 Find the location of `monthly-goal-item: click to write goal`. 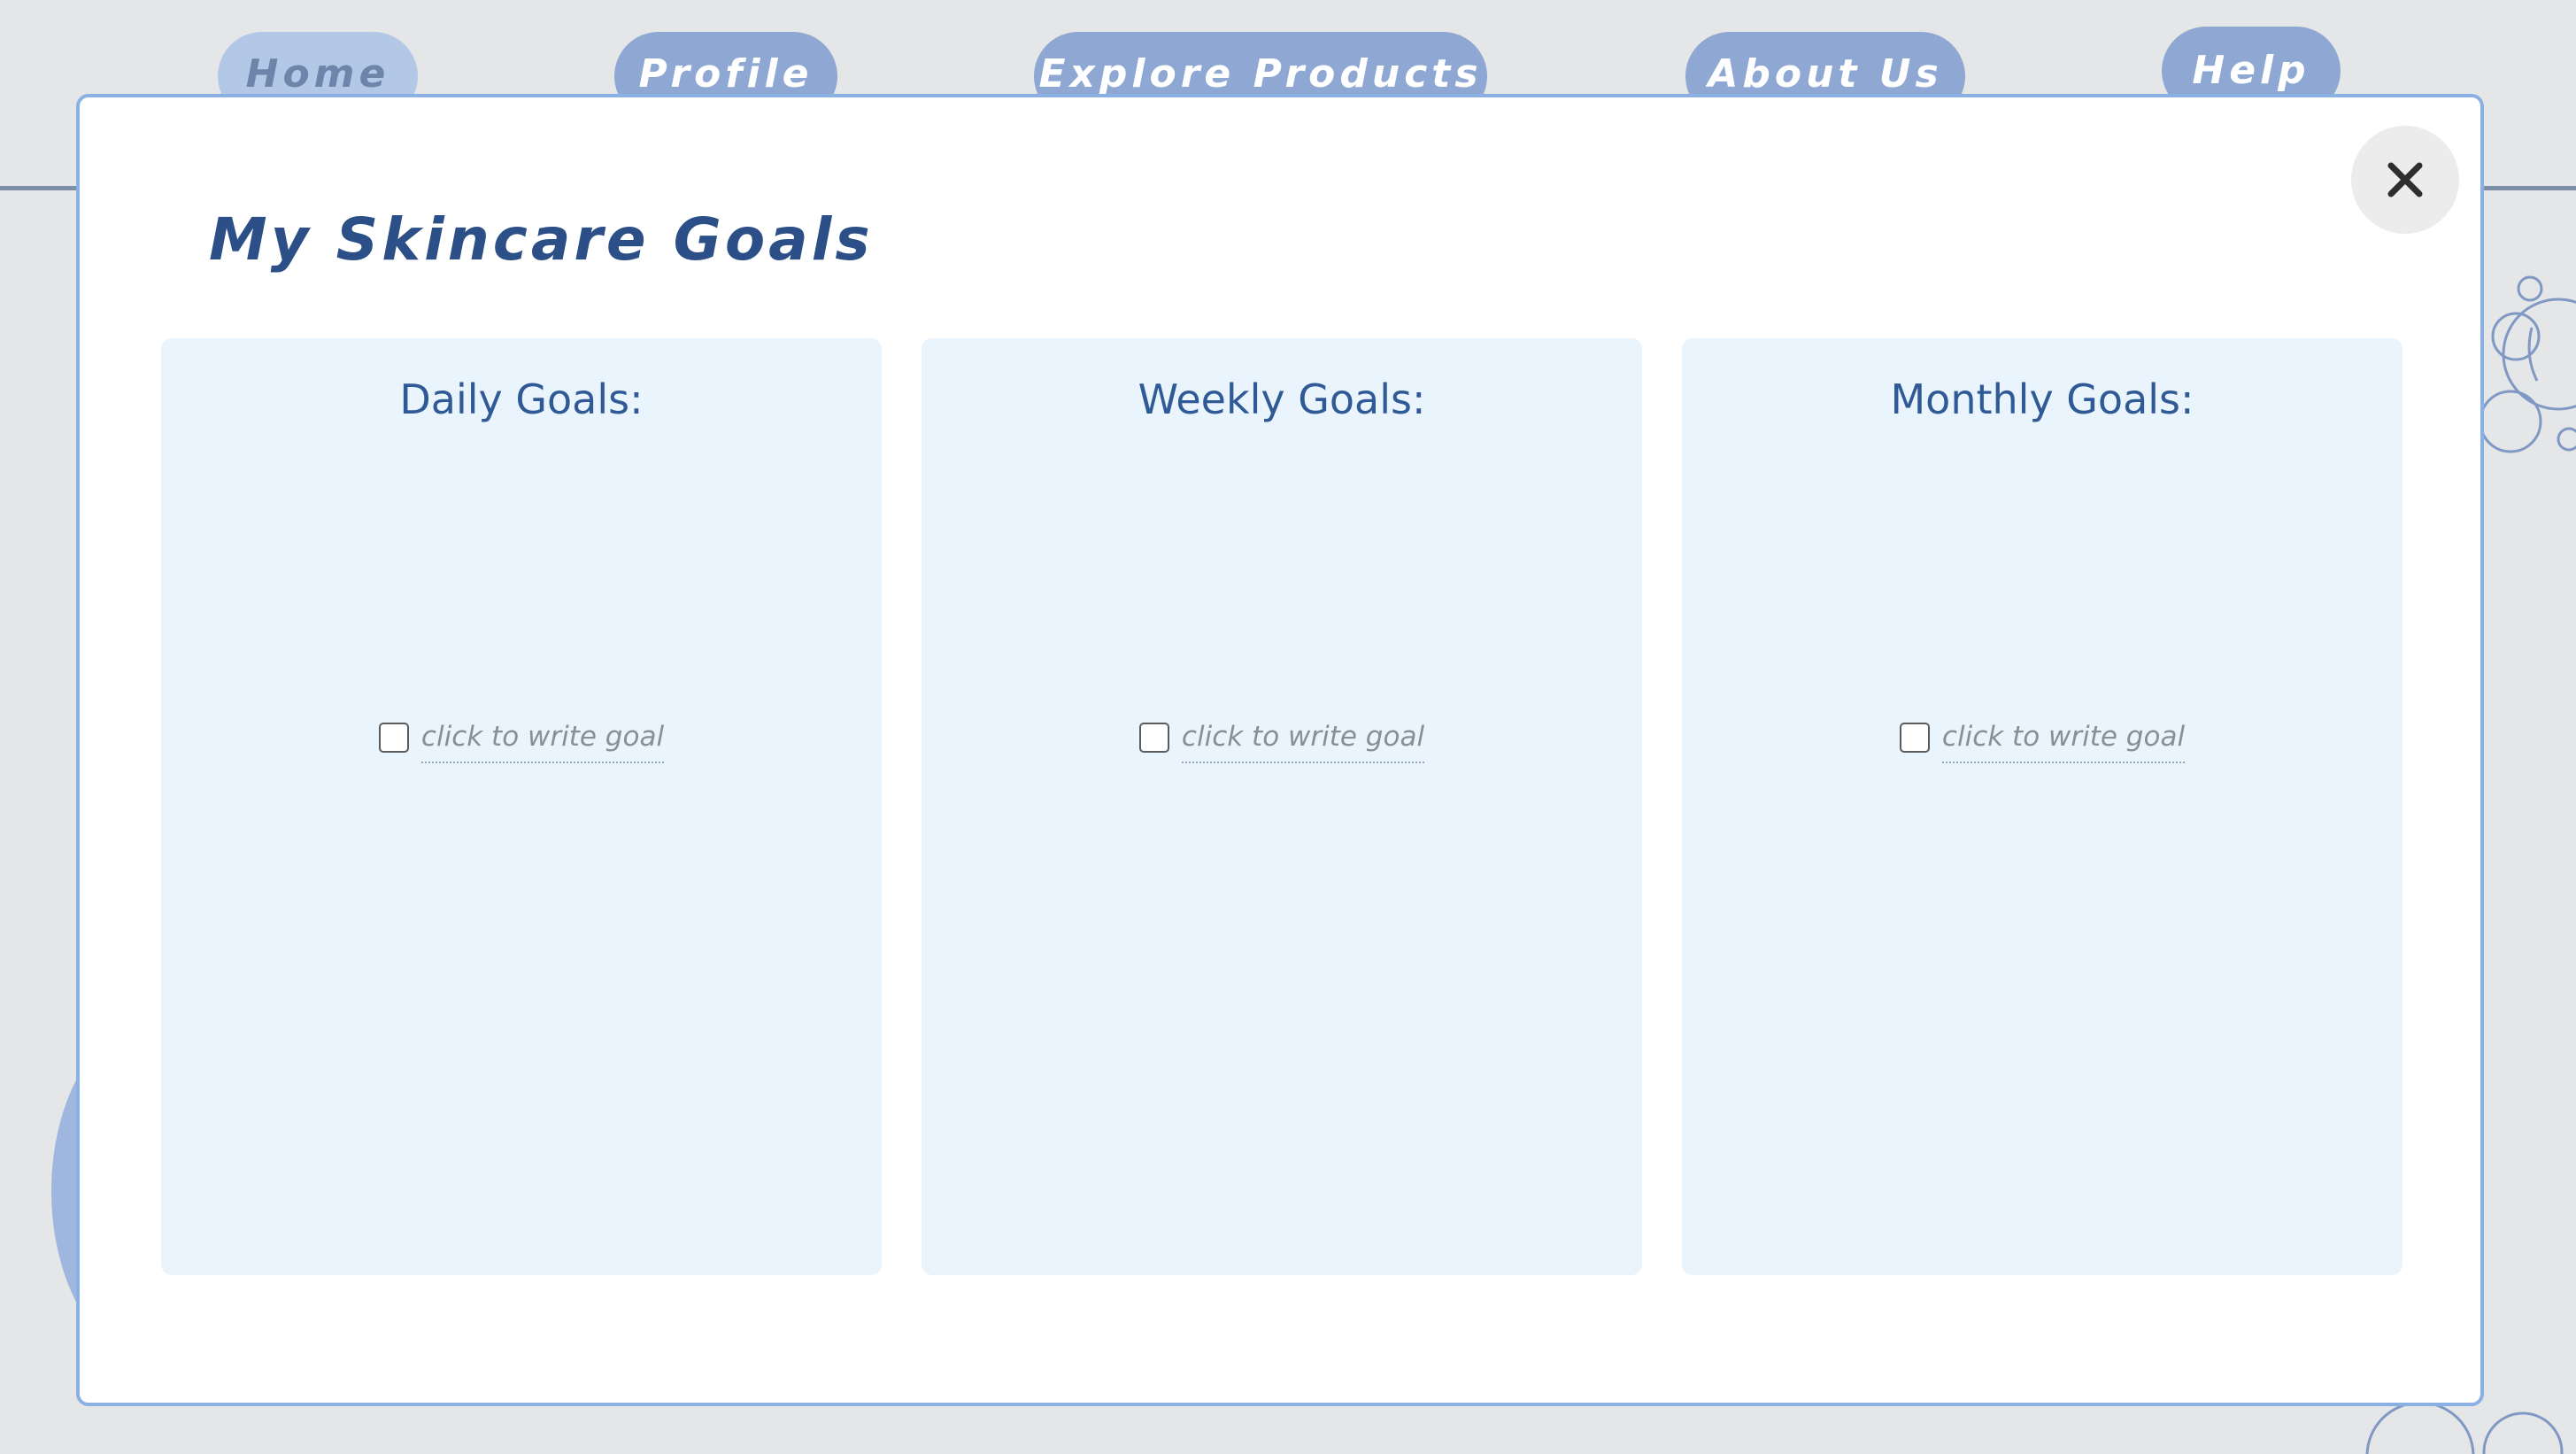

monthly-goal-item: click to write goal is located at coordinates (2042, 742).